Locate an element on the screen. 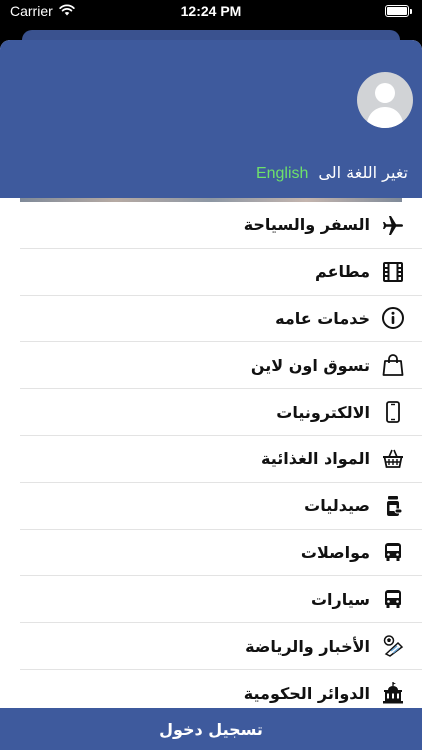 The width and height of the screenshot is (422, 750). menu-item-label: الالكترونيات is located at coordinates (323, 412).